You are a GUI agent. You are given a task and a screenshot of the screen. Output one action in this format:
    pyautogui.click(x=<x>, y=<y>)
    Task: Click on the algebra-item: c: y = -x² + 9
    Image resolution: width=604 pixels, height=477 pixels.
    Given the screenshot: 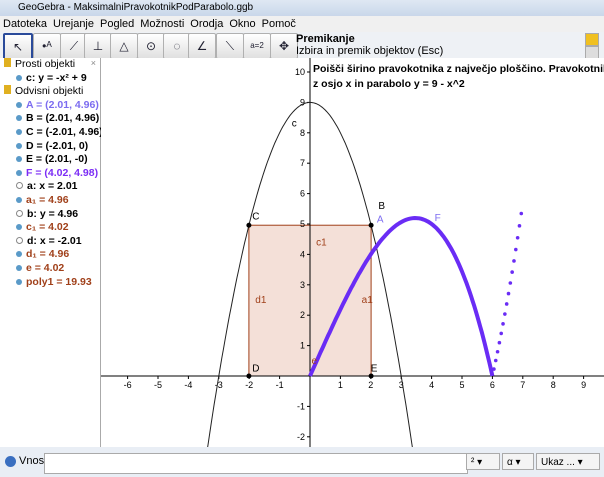 What is the action you would take?
    pyautogui.click(x=50, y=79)
    